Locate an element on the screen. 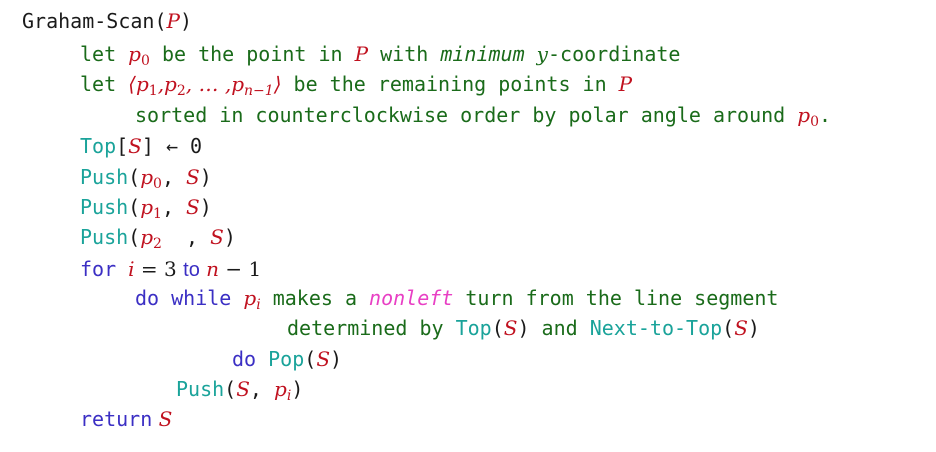 This screenshot has width=936, height=452. line-do-pop: do Pop(S) is located at coordinates (287, 359).